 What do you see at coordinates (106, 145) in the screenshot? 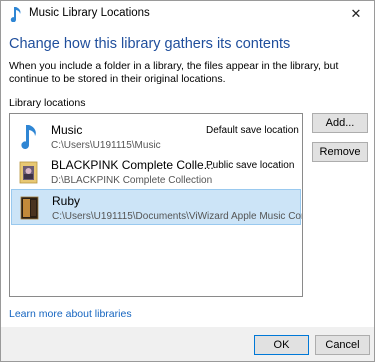
I see `location-path: C:\Users\U191115\Music` at bounding box center [106, 145].